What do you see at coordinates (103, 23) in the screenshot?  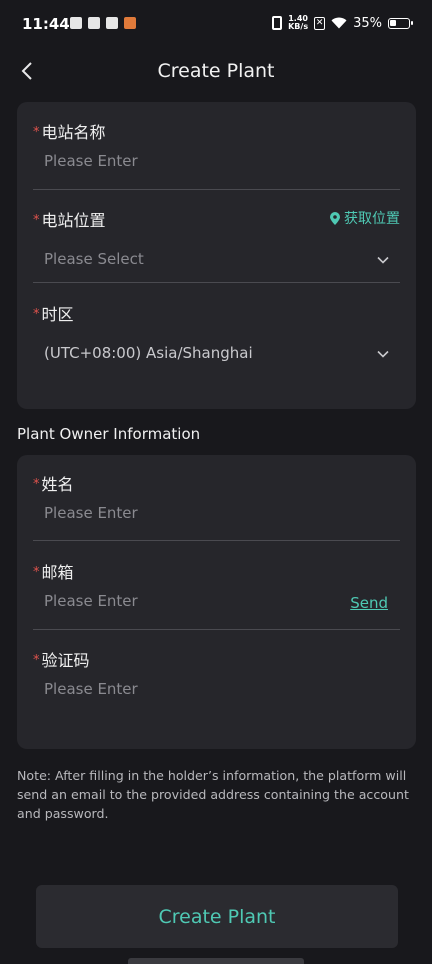 I see `notification-icons` at bounding box center [103, 23].